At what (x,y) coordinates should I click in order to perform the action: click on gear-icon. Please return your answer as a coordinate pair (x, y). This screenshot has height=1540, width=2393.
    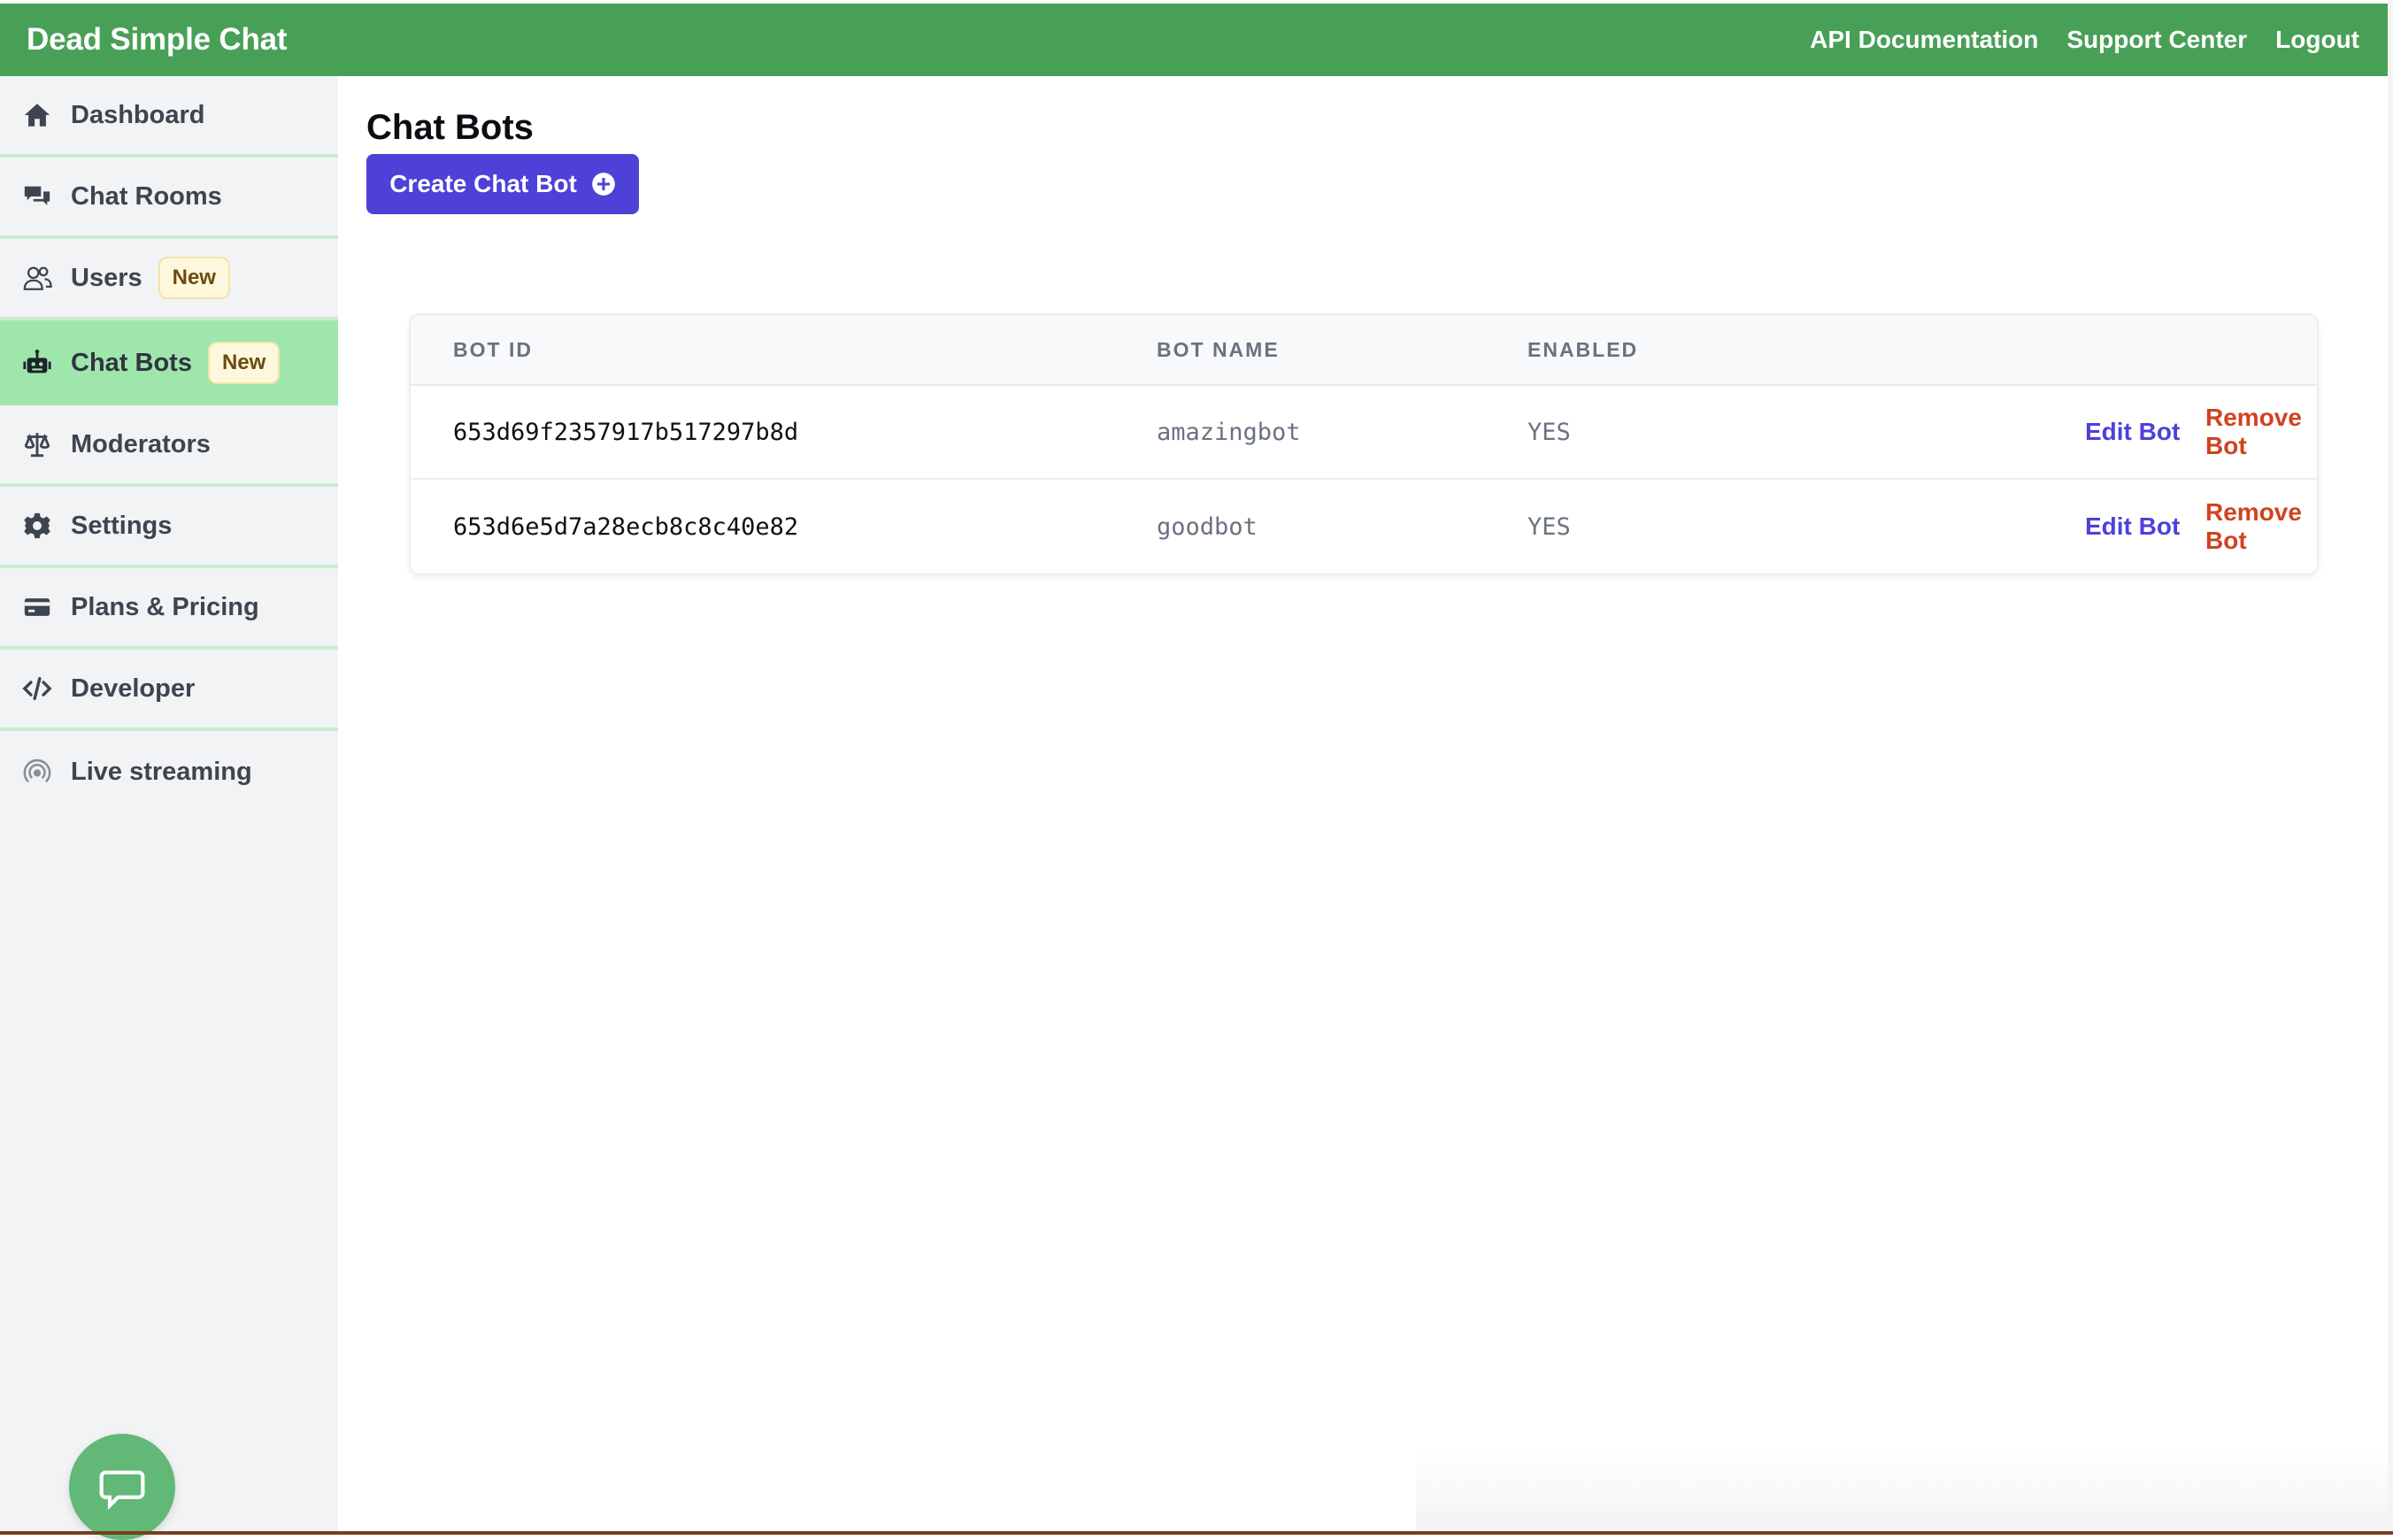
    Looking at the image, I should click on (37, 526).